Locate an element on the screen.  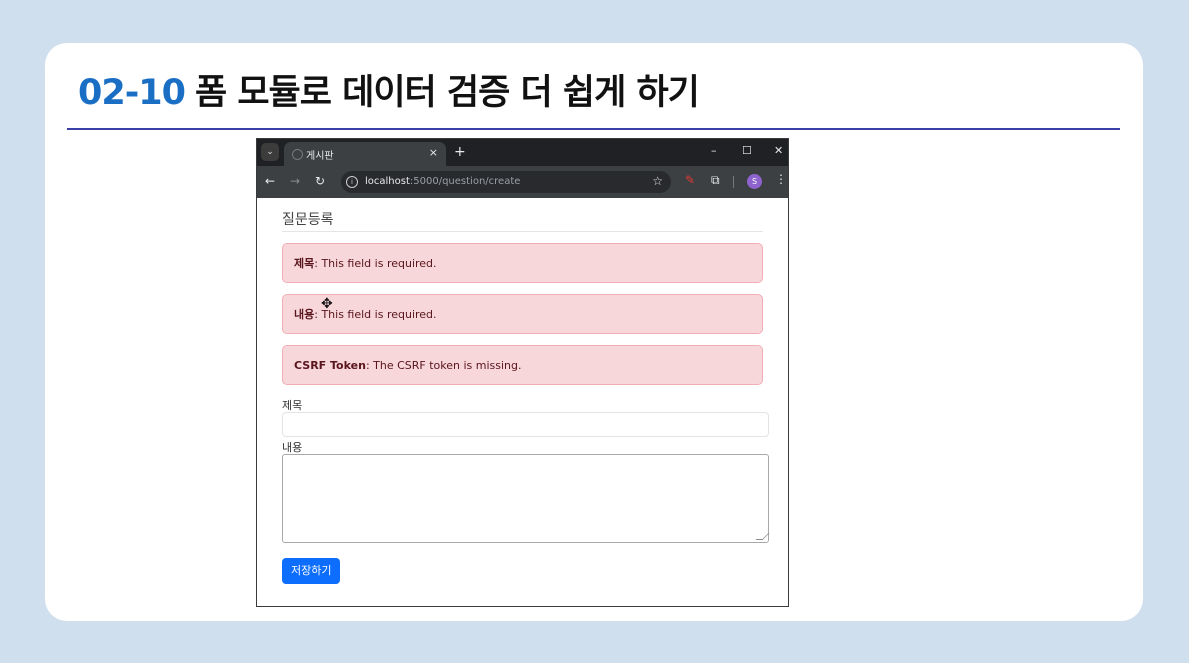
save-button: 저장하기 is located at coordinates (311, 571).